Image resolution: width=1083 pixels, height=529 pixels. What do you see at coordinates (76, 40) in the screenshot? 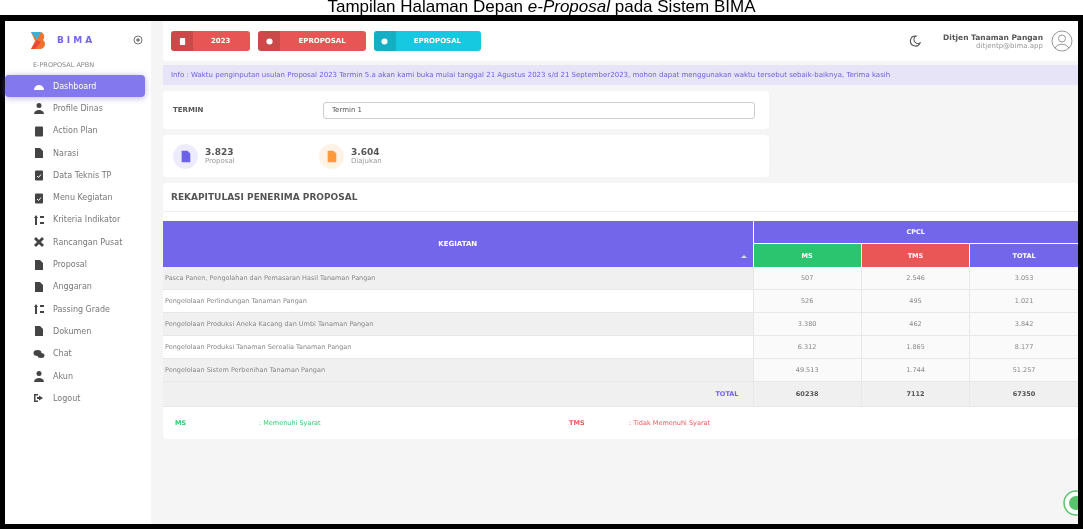
I see `brand-name: BIMA` at bounding box center [76, 40].